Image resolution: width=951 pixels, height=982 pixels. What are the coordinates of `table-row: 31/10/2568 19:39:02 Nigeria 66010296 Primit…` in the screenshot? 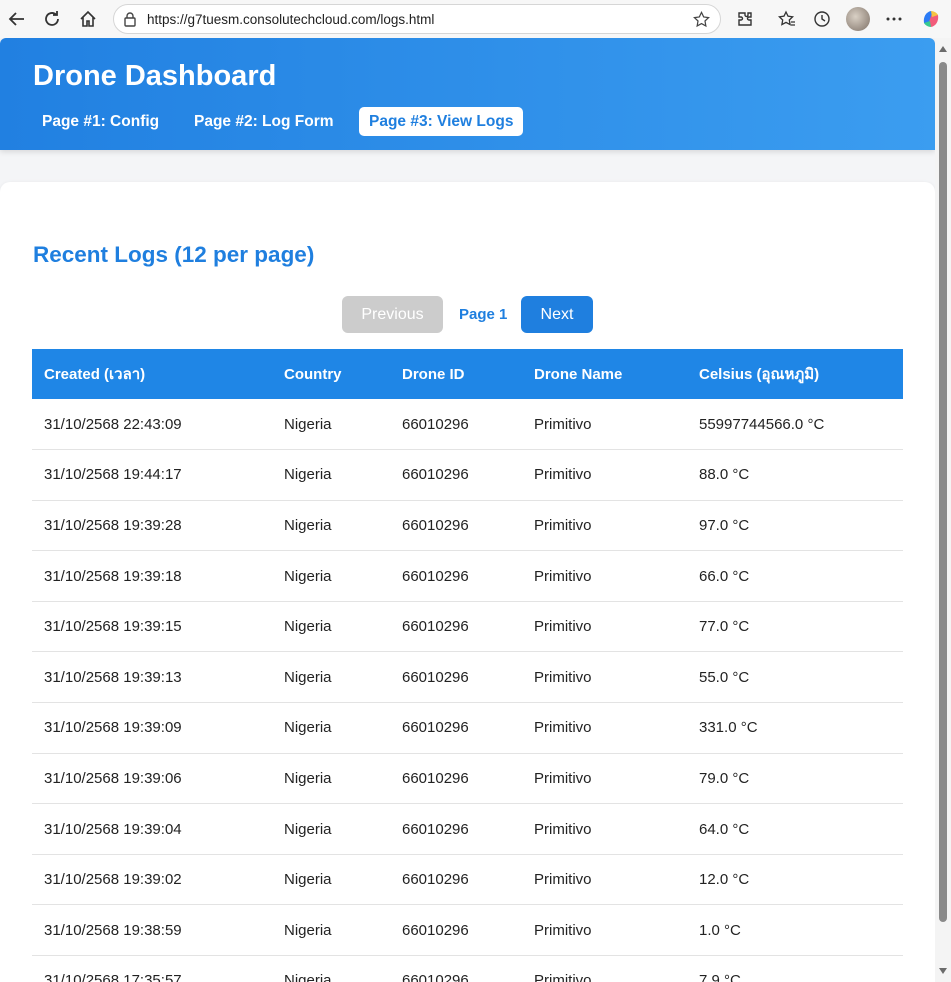 It's located at (467, 880).